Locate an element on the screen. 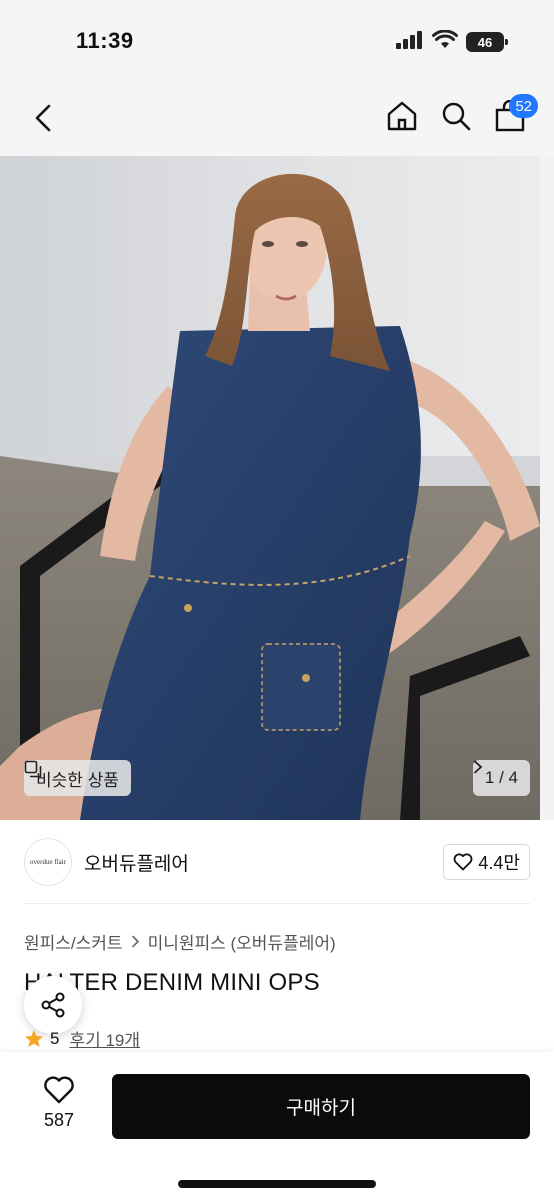 This screenshot has height=1200, width=554. brand-like-count: 4.4만 is located at coordinates (499, 863).